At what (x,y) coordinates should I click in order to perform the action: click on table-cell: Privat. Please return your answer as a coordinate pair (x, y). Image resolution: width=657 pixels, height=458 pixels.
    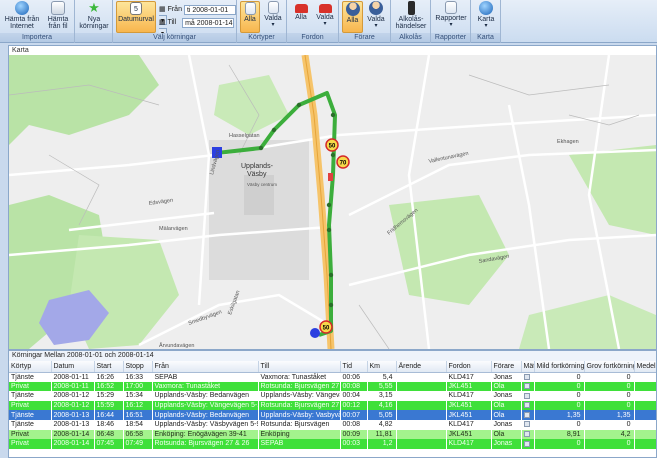
    Looking at the image, I should click on (30, 444).